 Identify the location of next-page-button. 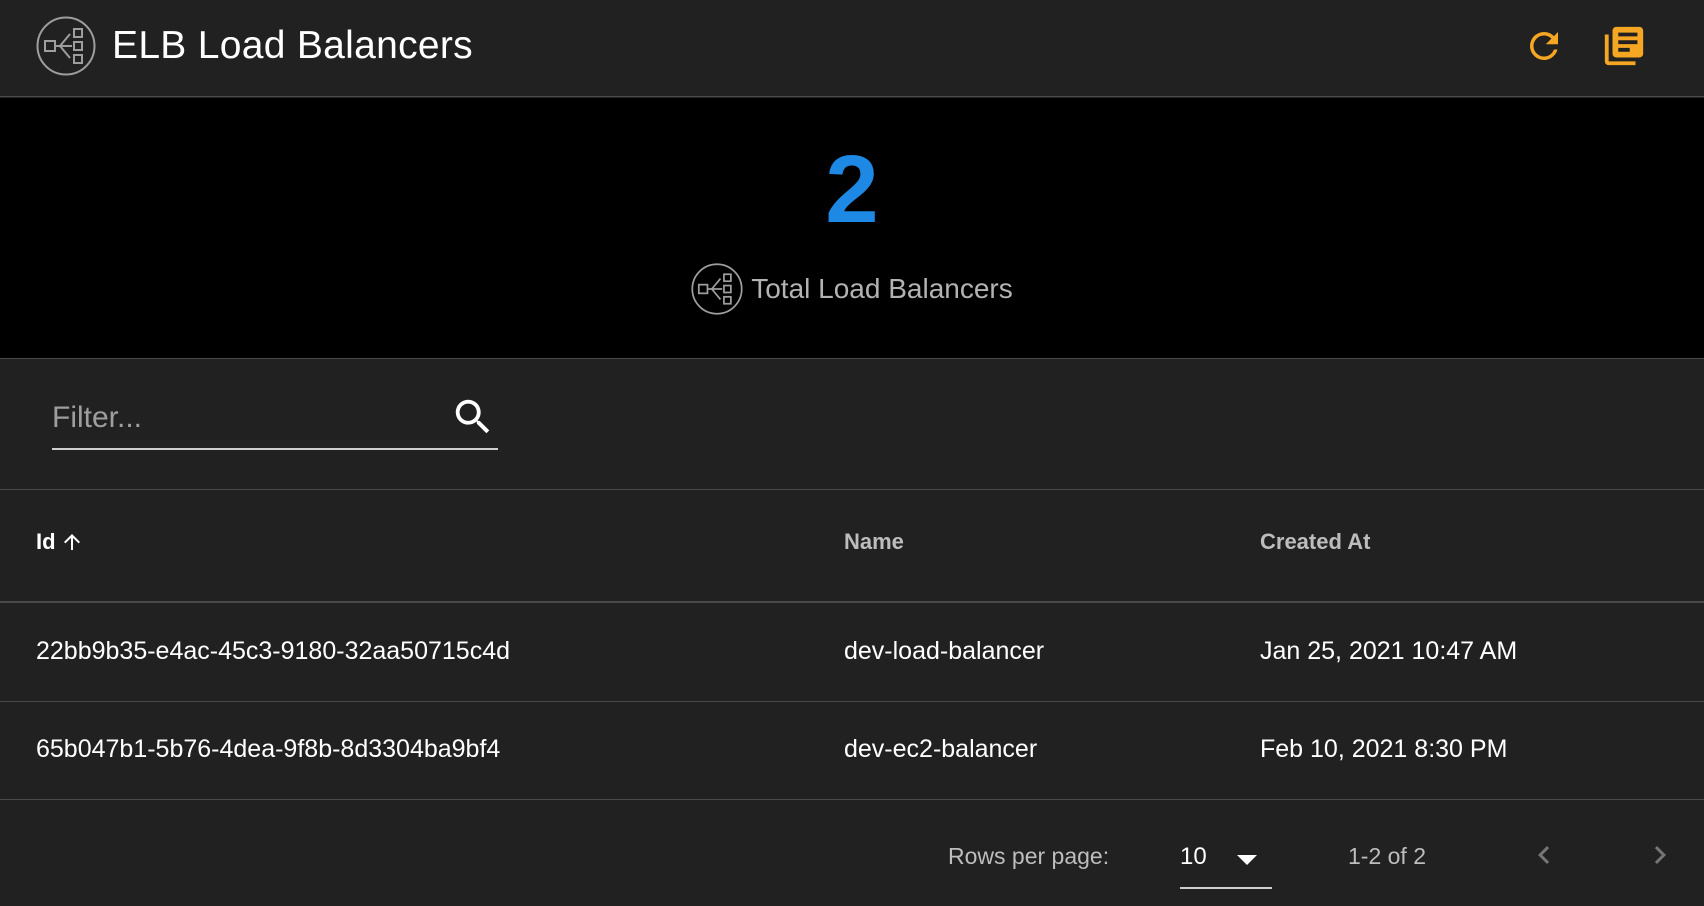
(1660, 855).